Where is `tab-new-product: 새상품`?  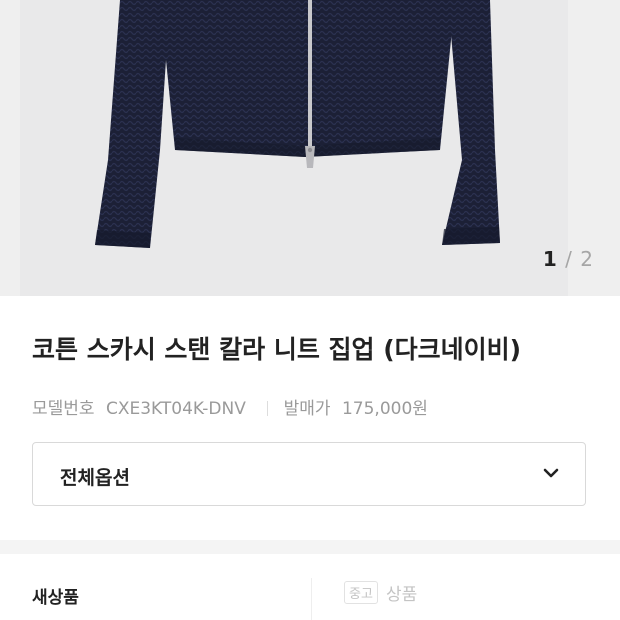 tab-new-product: 새상품 is located at coordinates (55, 595).